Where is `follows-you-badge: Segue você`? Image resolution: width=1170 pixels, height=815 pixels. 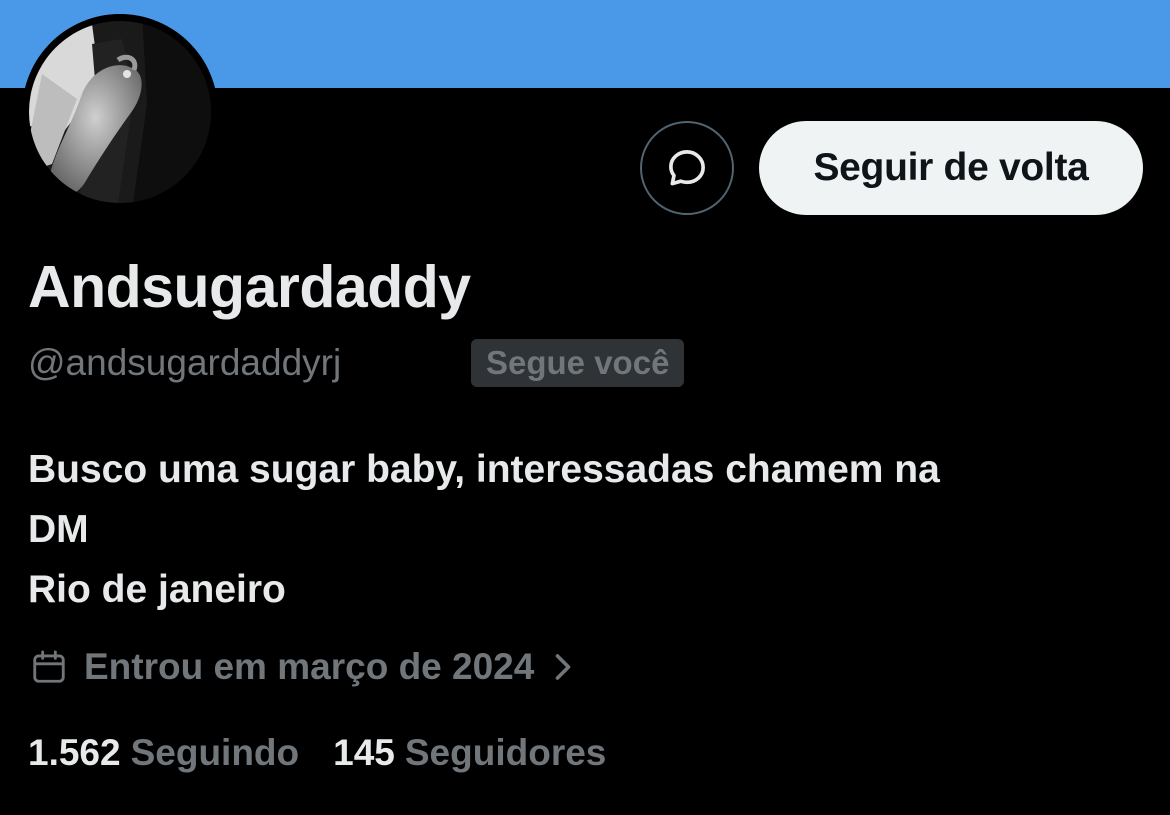 follows-you-badge: Segue você is located at coordinates (578, 363).